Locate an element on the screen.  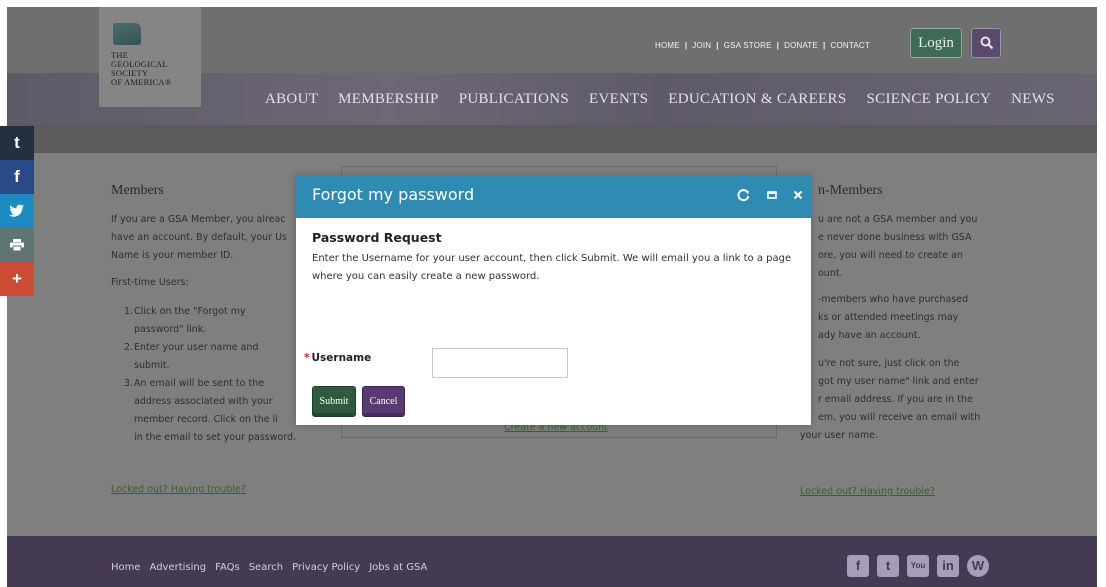
nonmembers-line: ount. is located at coordinates (830, 273).